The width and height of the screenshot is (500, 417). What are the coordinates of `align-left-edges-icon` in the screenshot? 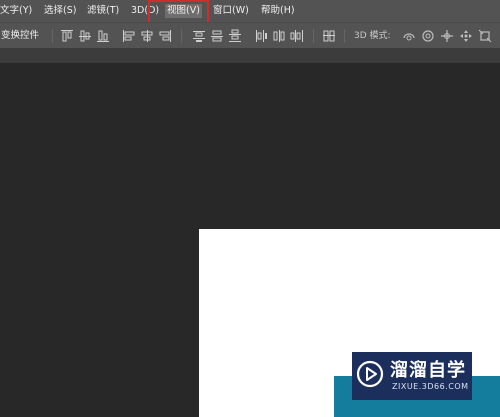 It's located at (129, 36).